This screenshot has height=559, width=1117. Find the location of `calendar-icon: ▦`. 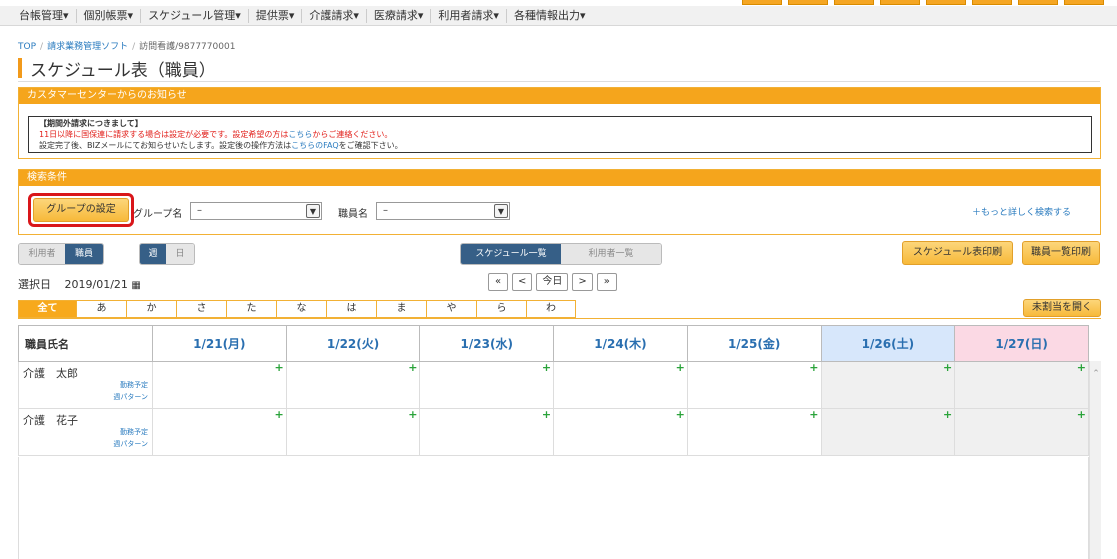

calendar-icon: ▦ is located at coordinates (135, 285).